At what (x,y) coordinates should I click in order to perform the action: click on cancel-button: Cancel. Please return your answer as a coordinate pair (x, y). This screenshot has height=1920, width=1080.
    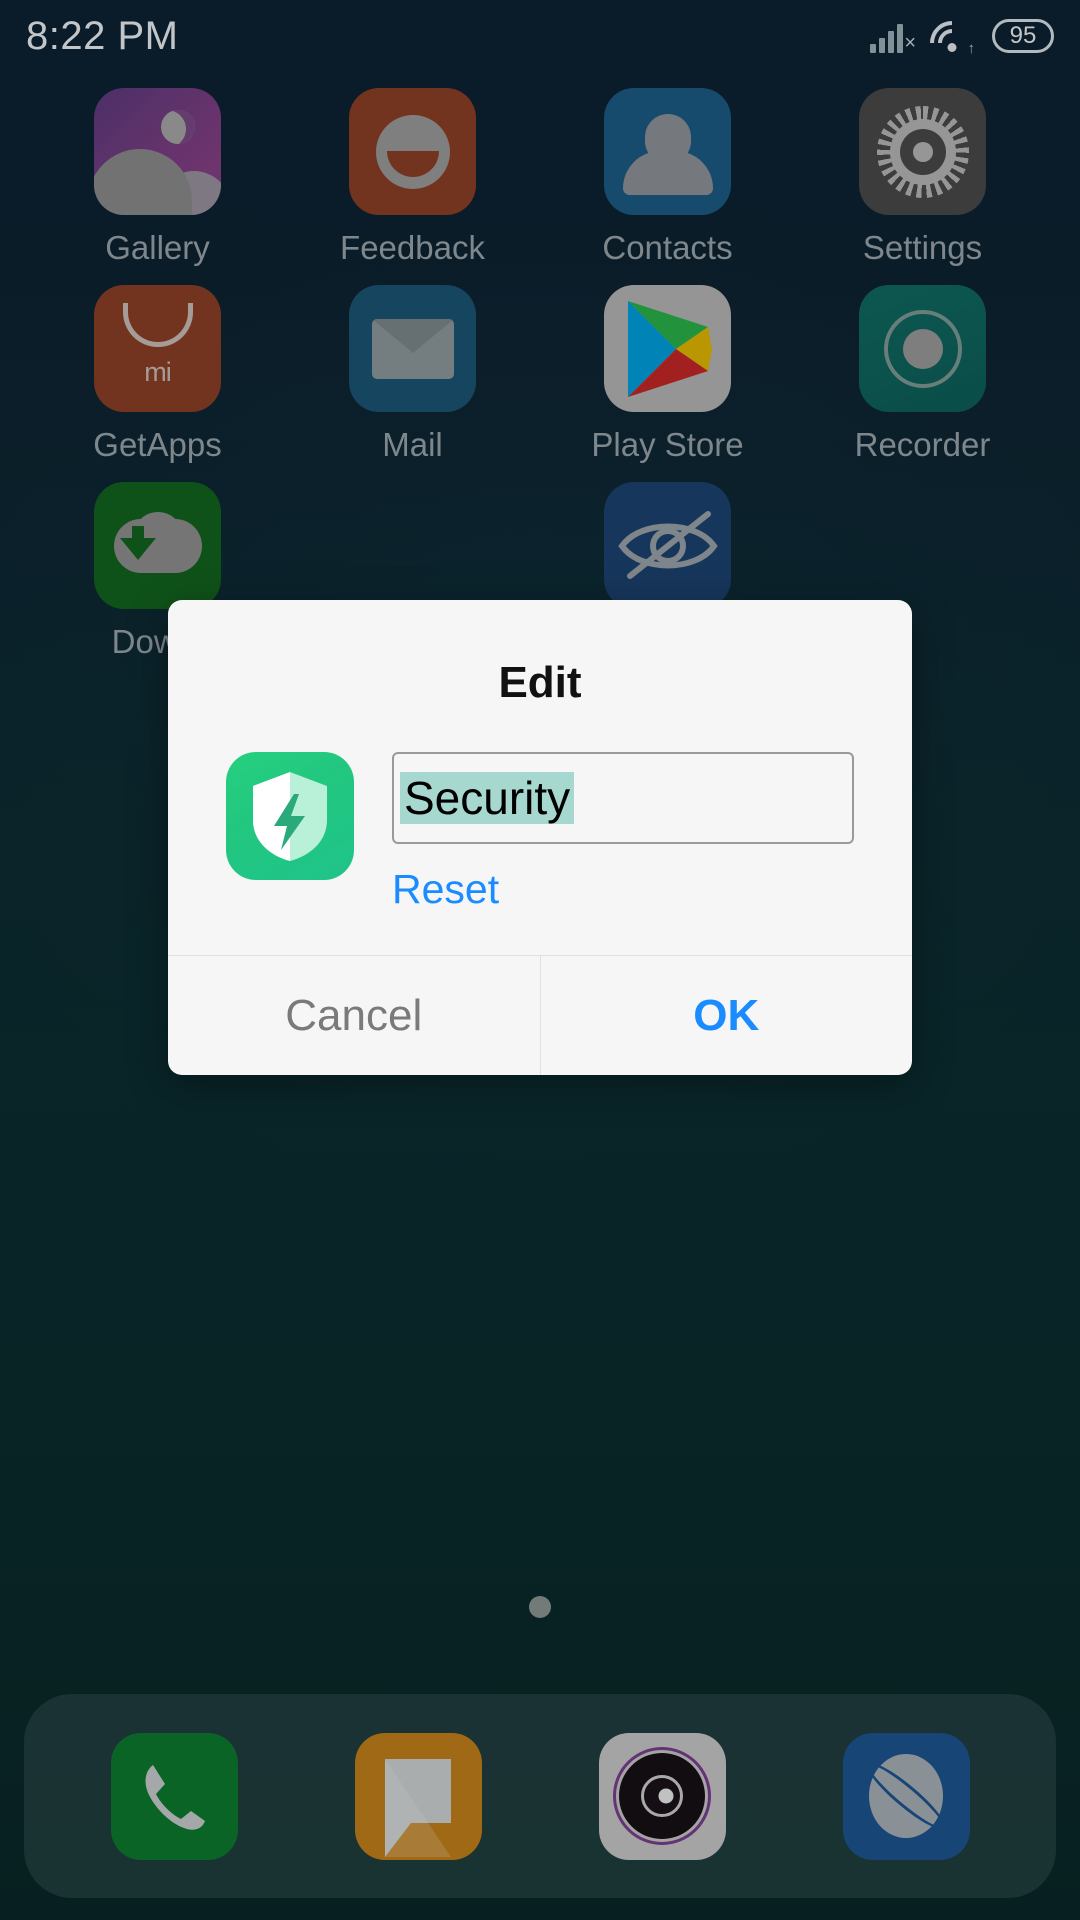
    Looking at the image, I should click on (354, 1015).